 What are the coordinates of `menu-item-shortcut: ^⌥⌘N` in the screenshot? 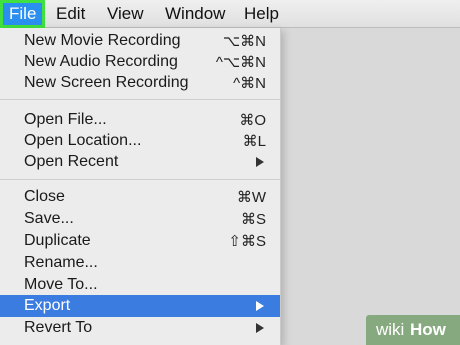 It's located at (240, 62).